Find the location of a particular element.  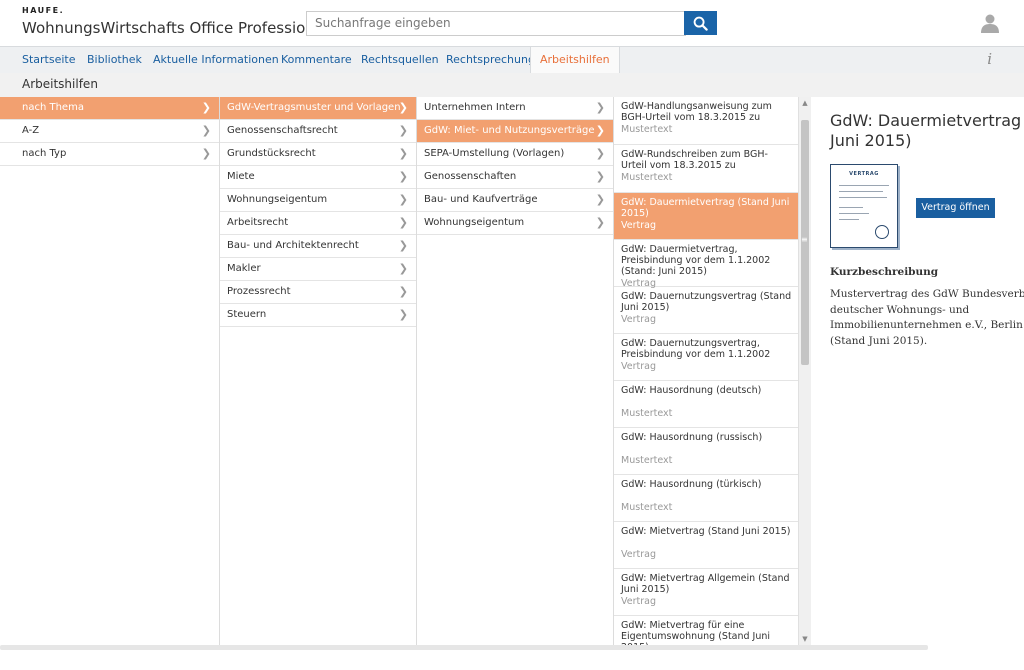

subtopic-item: SEPA-Umstellung (Vorlagen) ❯ is located at coordinates (515, 154).